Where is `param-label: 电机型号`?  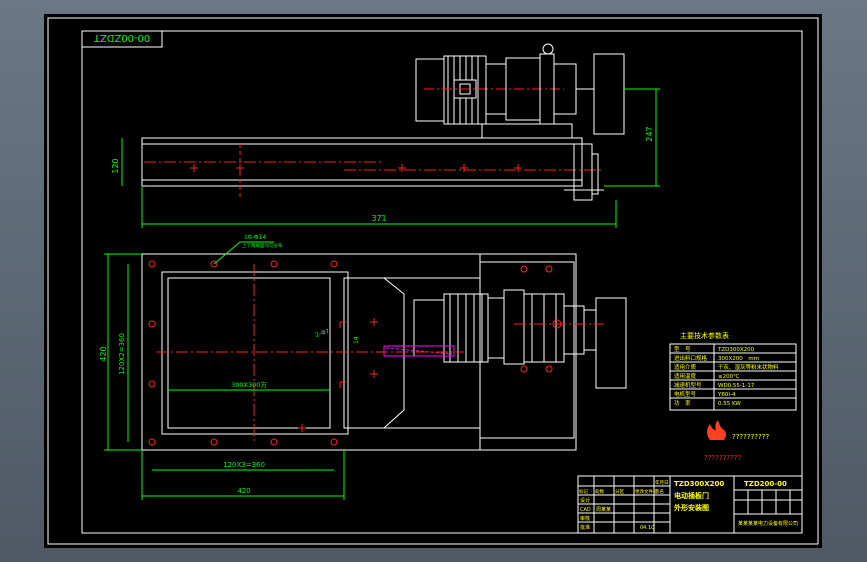
param-label: 电机型号 is located at coordinates (685, 394).